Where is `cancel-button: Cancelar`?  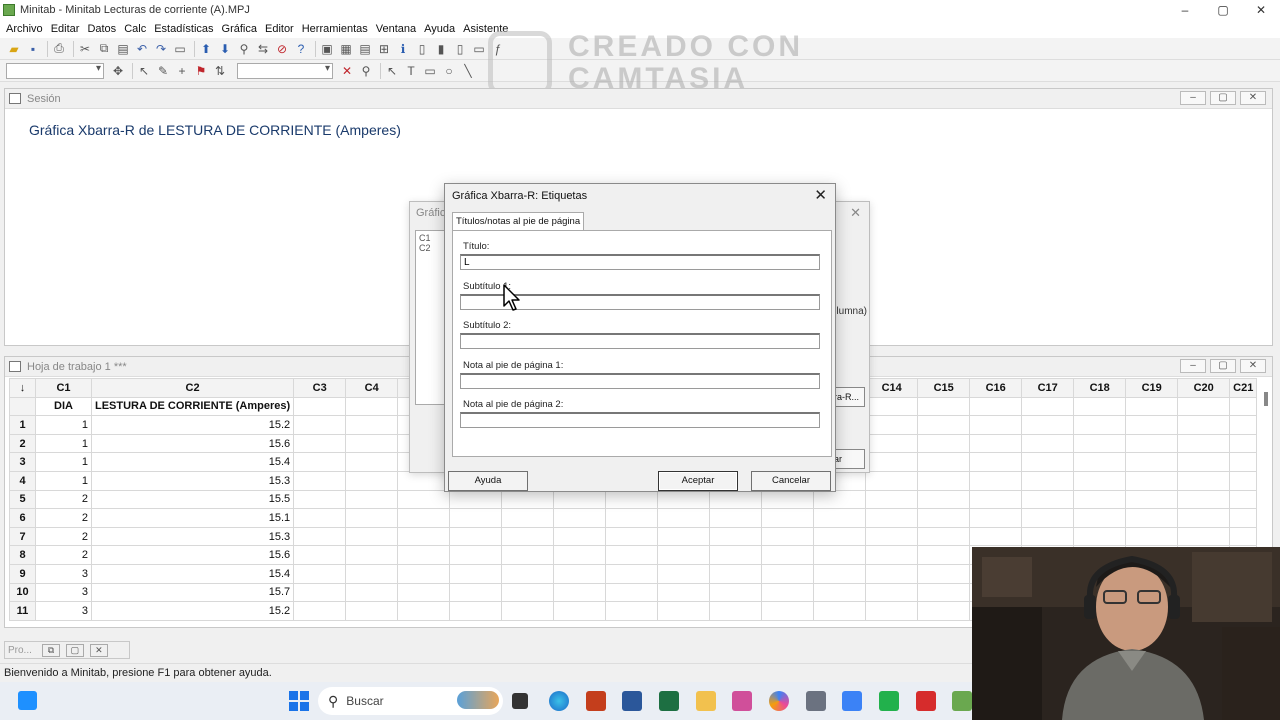 cancel-button: Cancelar is located at coordinates (791, 481).